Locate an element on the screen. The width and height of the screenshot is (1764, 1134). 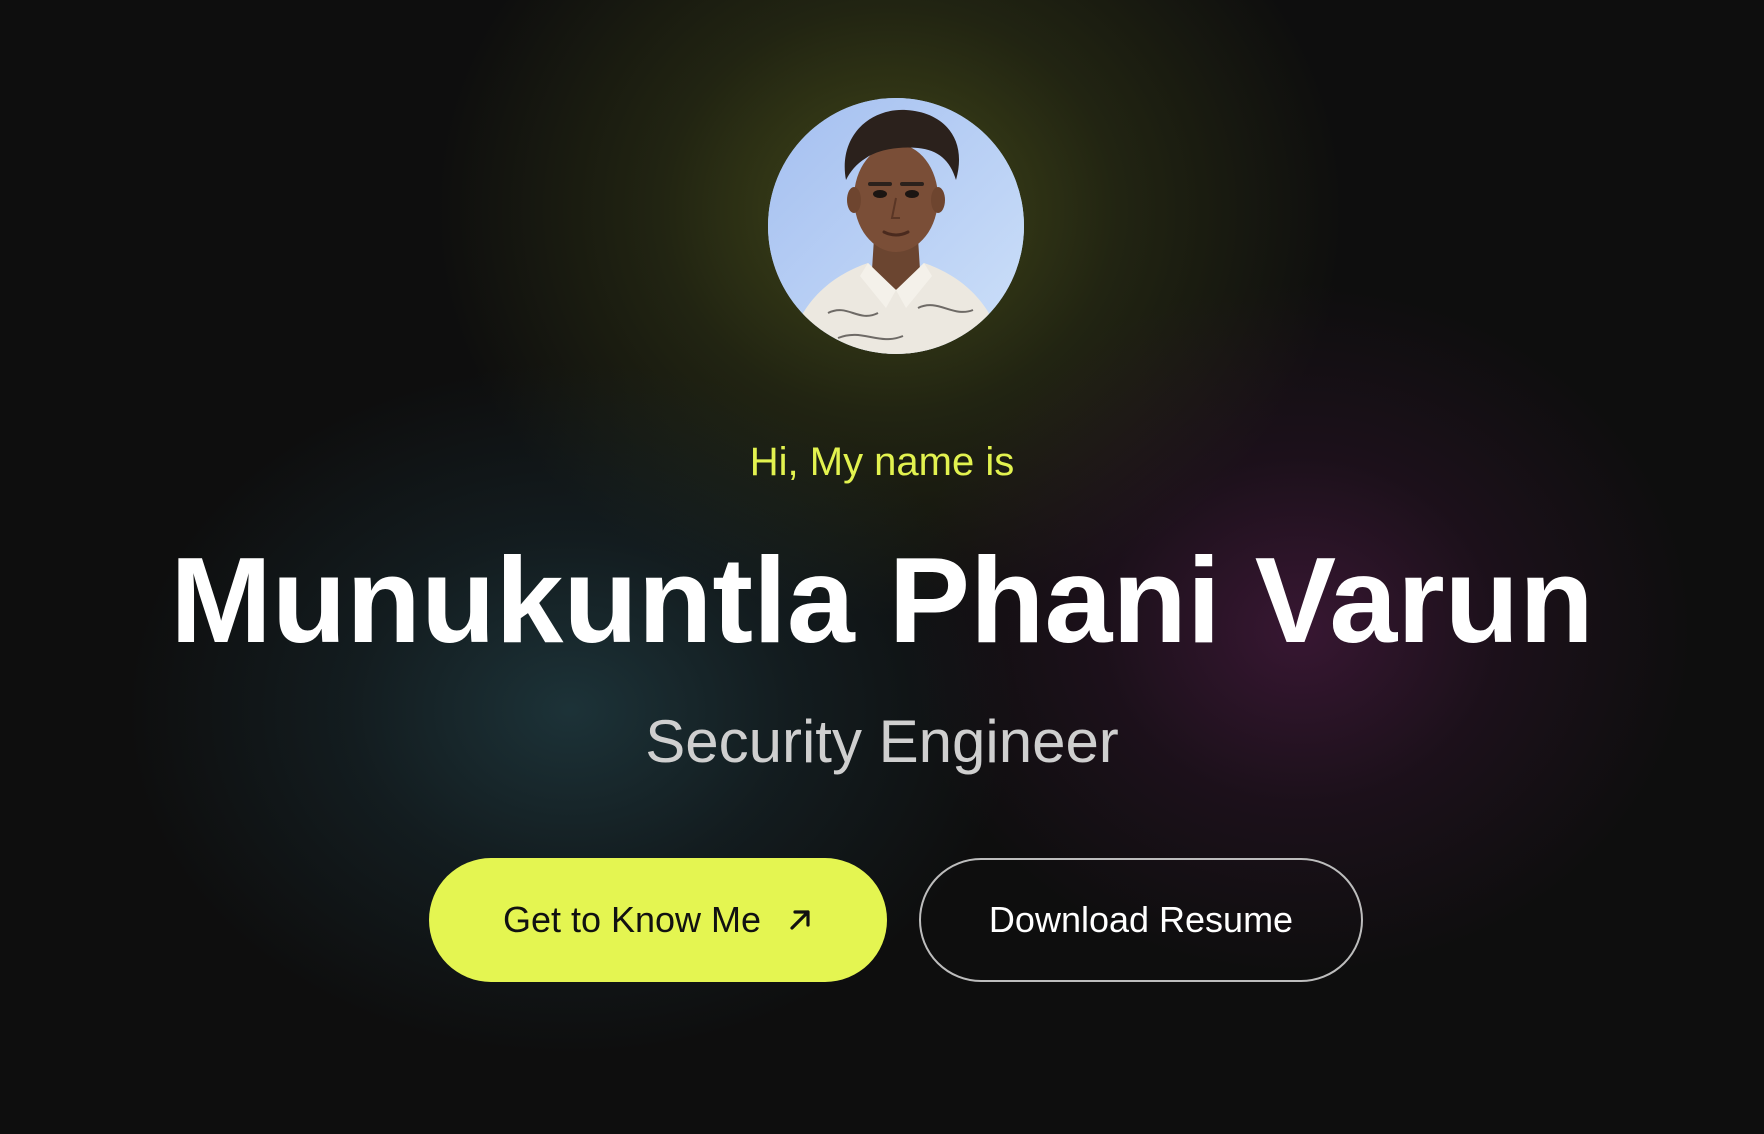
greeting-text: Hi, My name is is located at coordinates (882, 462).